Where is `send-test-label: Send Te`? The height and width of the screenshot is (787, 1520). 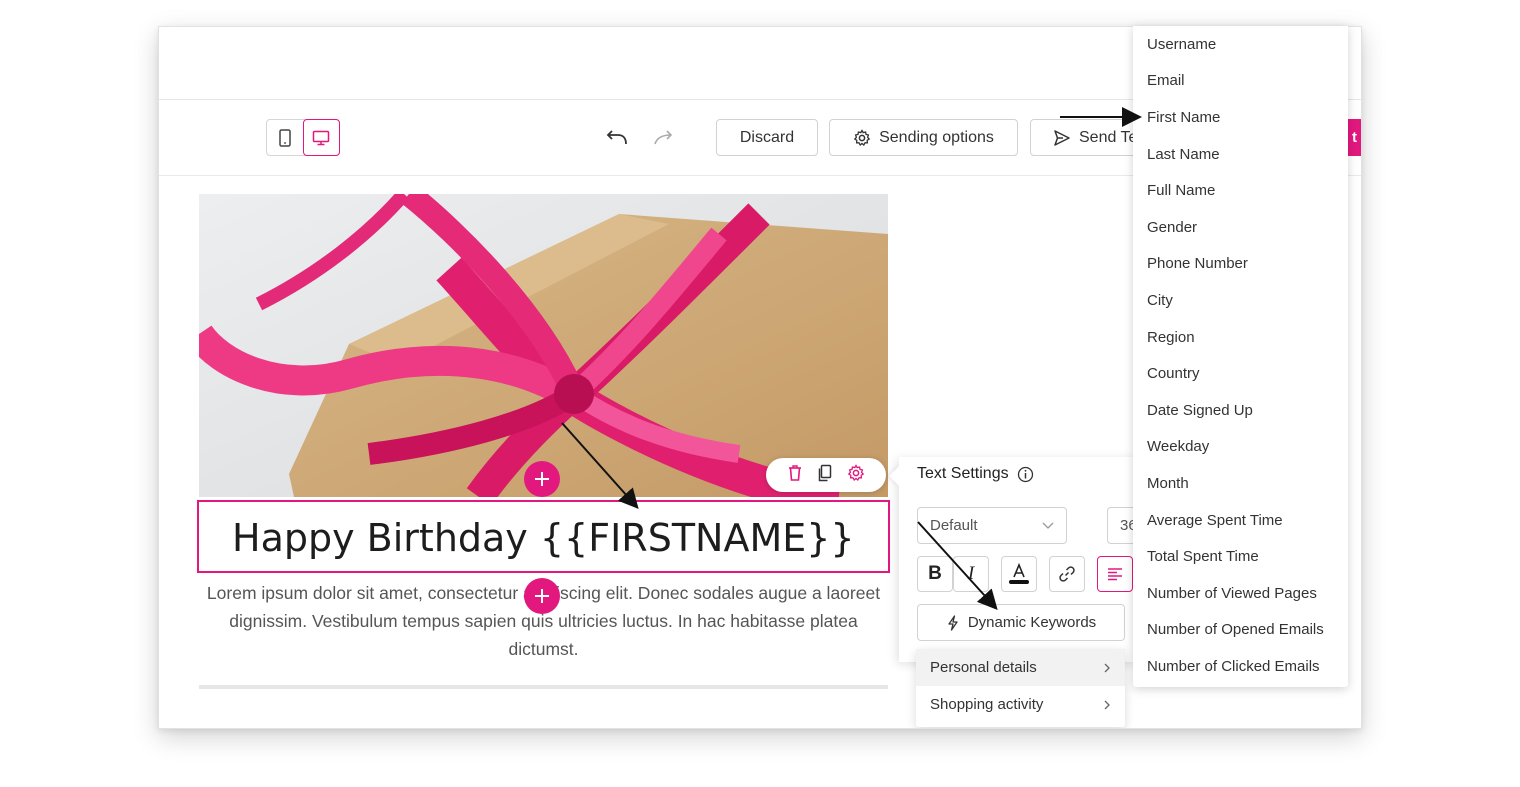
send-test-label: Send Te is located at coordinates (1108, 137).